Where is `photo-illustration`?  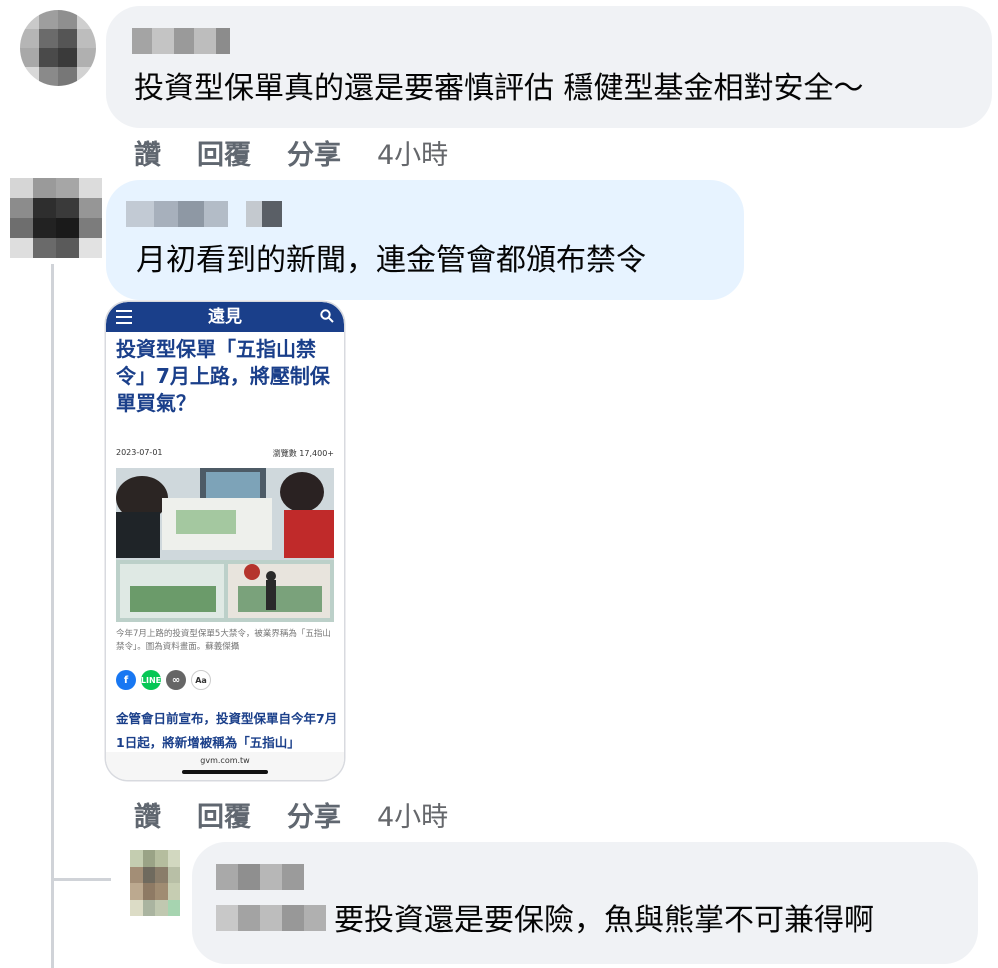 photo-illustration is located at coordinates (225, 545).